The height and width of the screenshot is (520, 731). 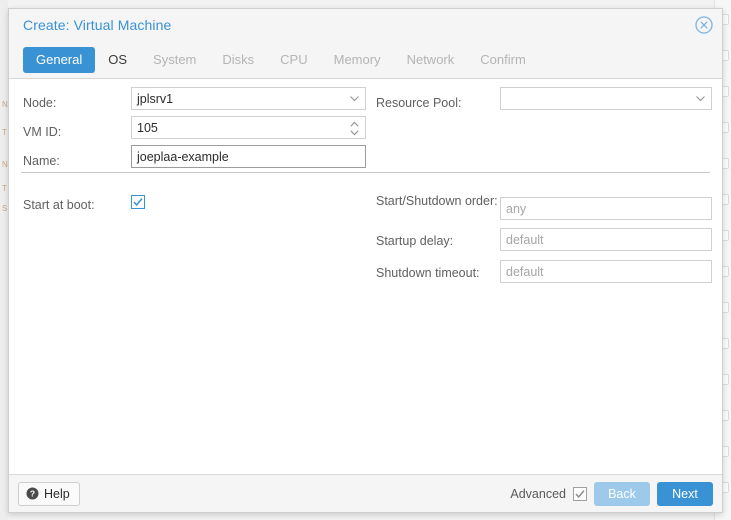 What do you see at coordinates (238, 59) in the screenshot?
I see `tab-disks: Disks` at bounding box center [238, 59].